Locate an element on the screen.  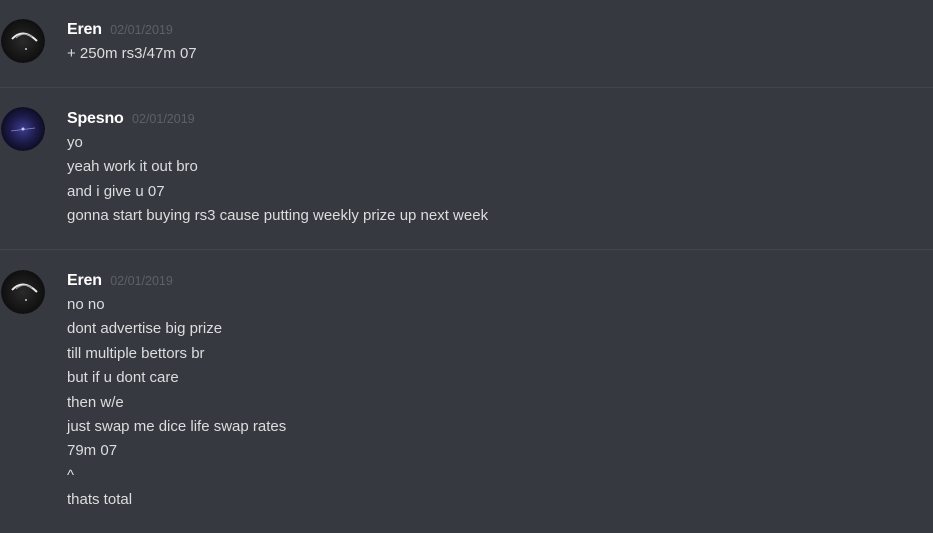
purple-space-avatar-icon is located at coordinates (23, 129).